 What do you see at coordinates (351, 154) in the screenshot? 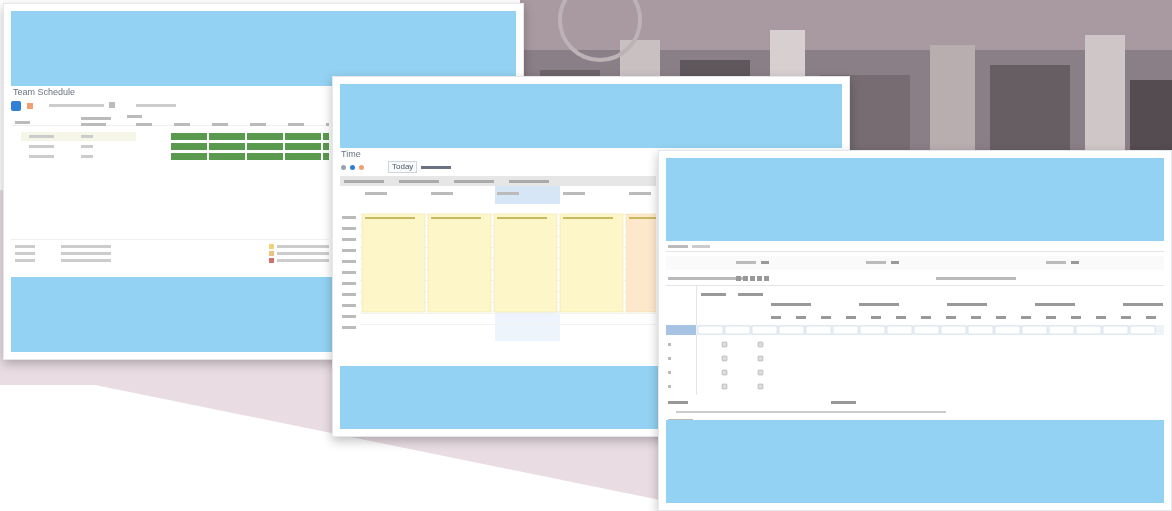
I see `screen-title: Time` at bounding box center [351, 154].